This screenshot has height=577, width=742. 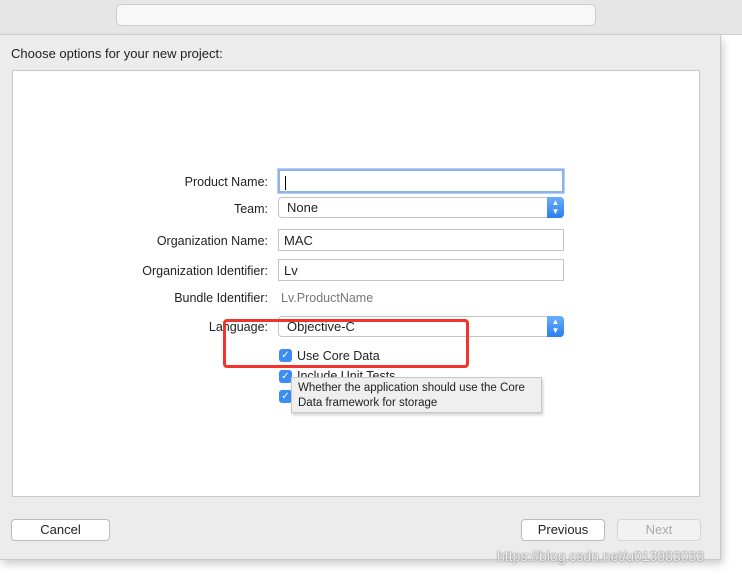 What do you see at coordinates (563, 530) in the screenshot?
I see `previous-button: Previous` at bounding box center [563, 530].